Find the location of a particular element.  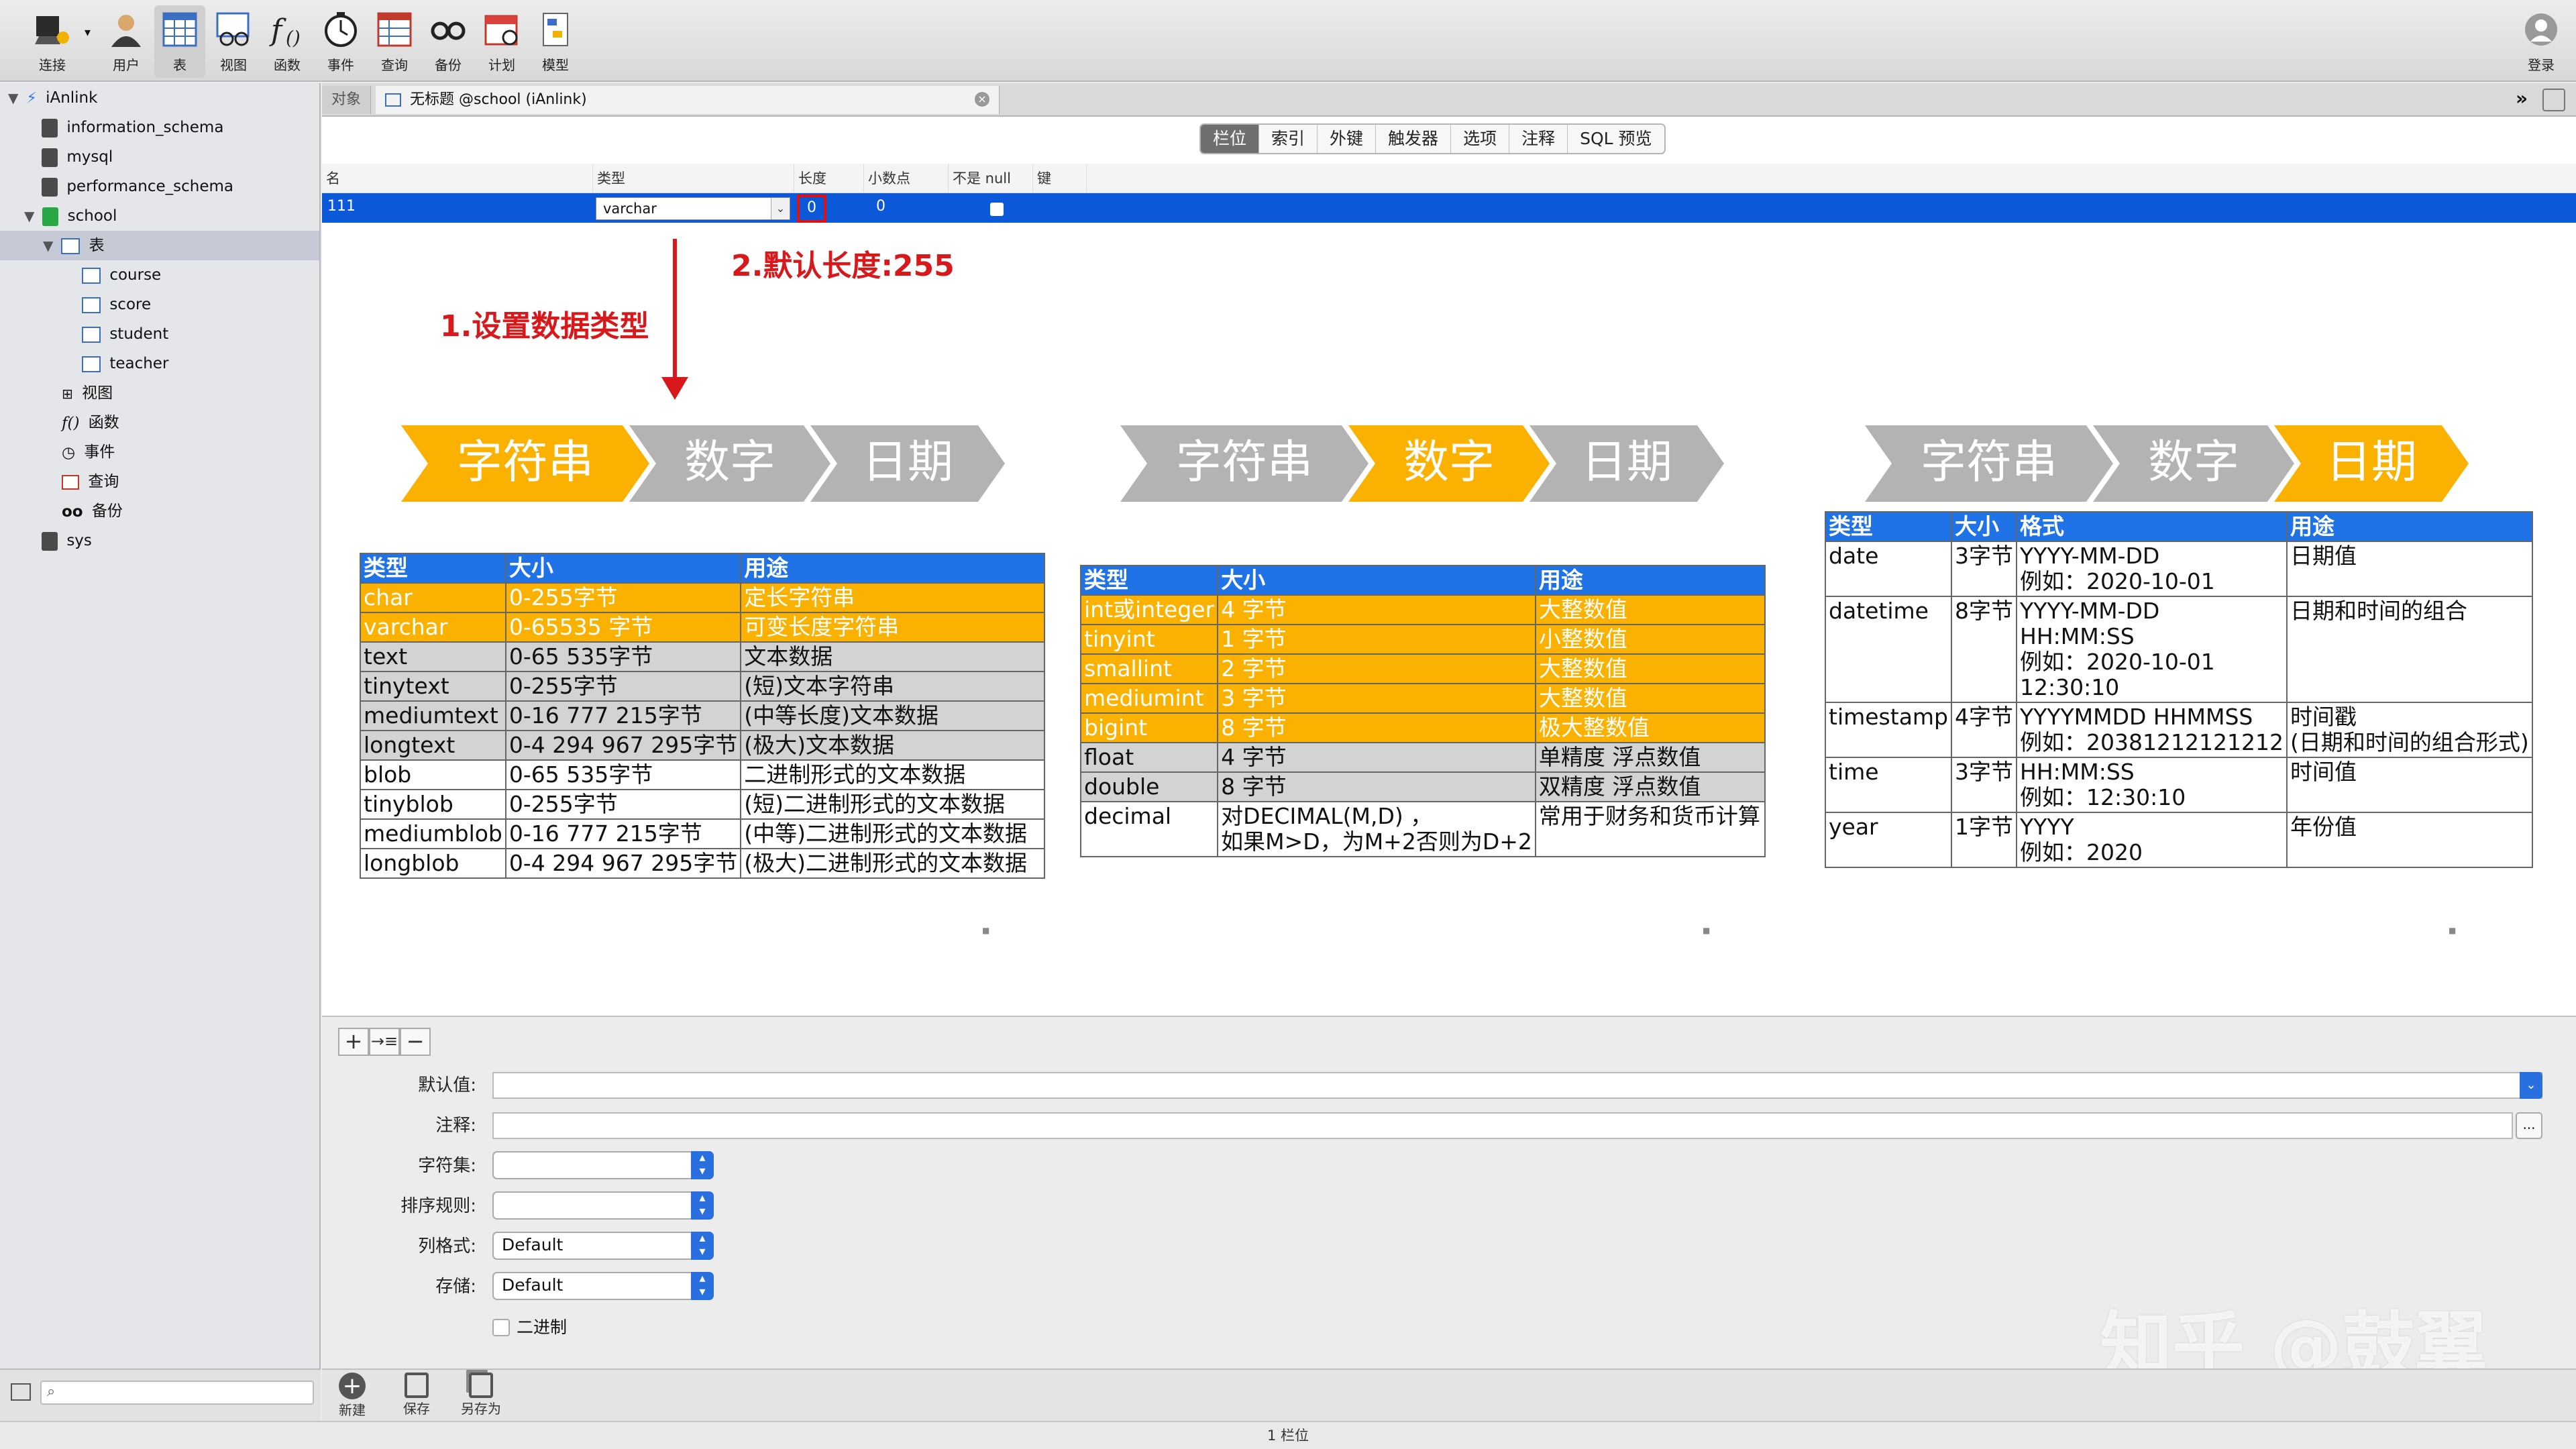

database-item-sys: sys is located at coordinates (67, 540).